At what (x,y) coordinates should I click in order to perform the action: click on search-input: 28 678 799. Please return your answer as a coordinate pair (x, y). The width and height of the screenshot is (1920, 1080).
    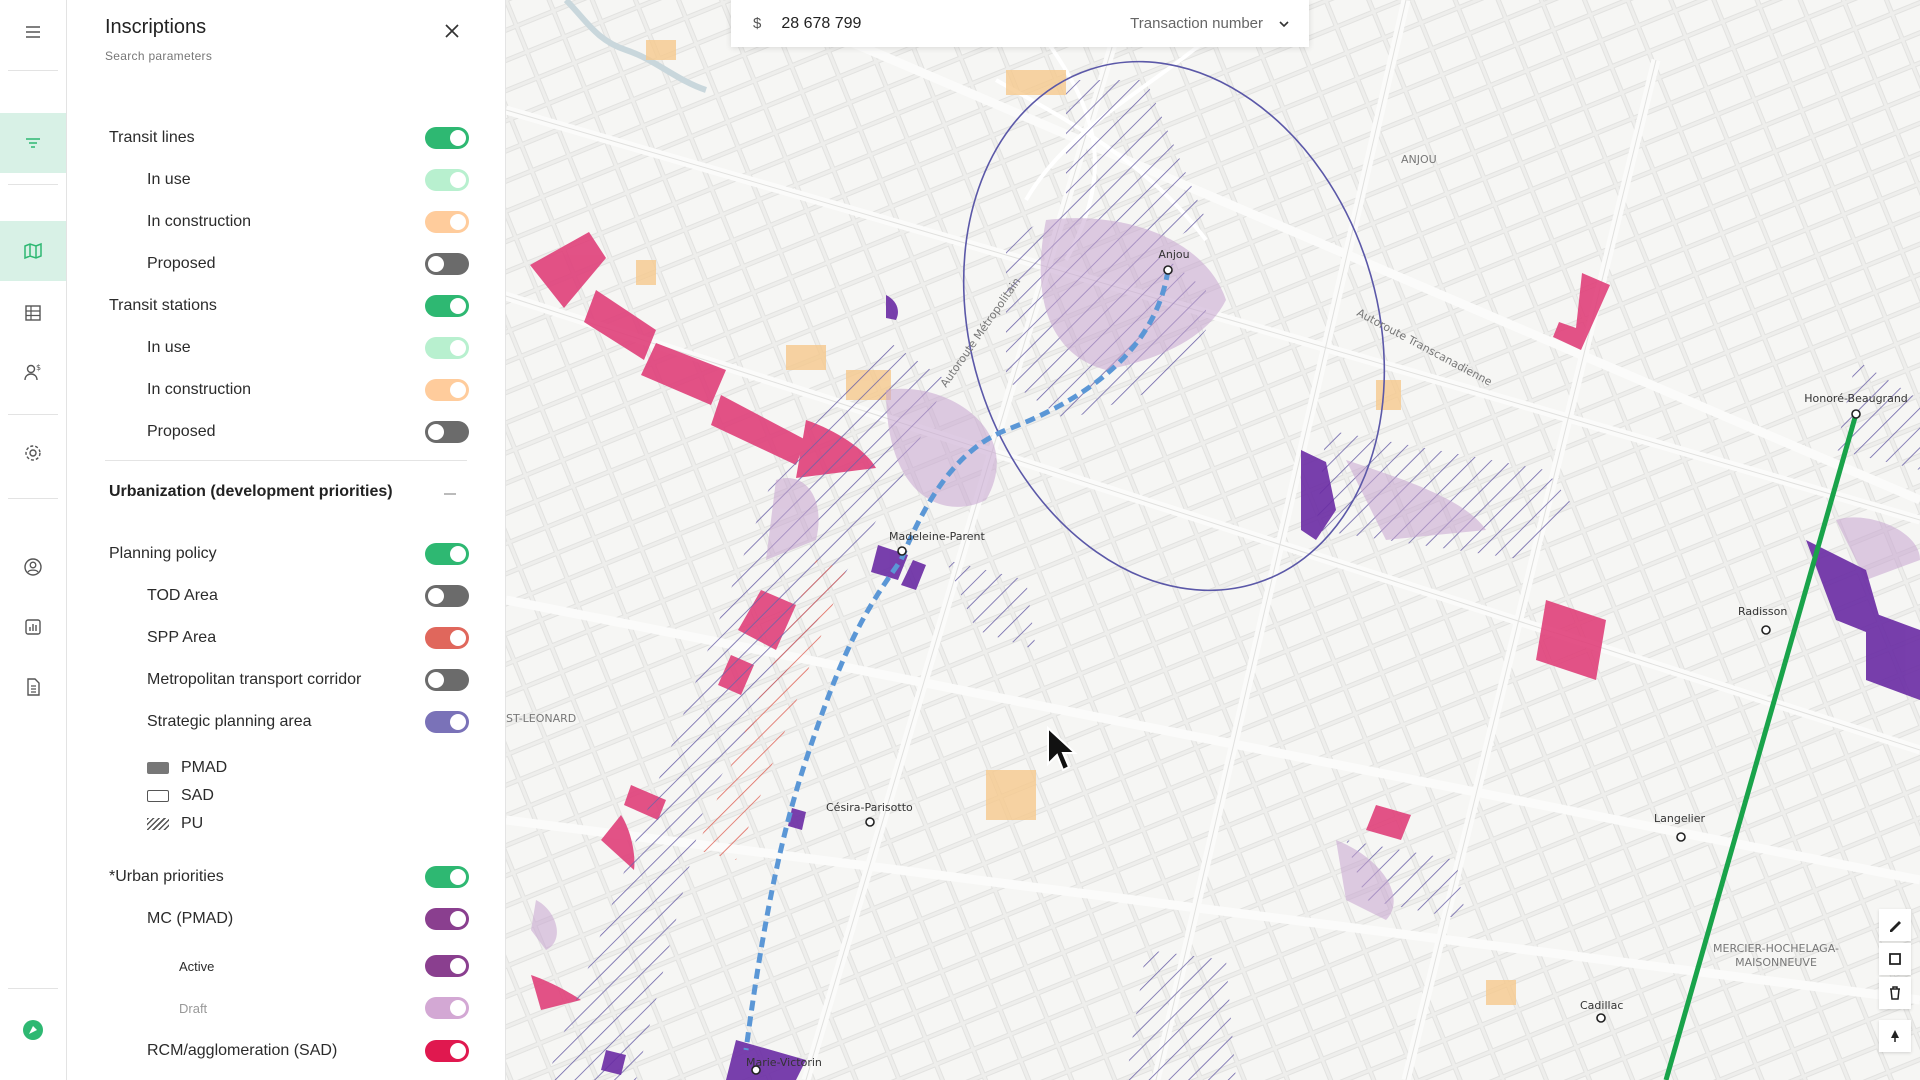
    Looking at the image, I should click on (955, 24).